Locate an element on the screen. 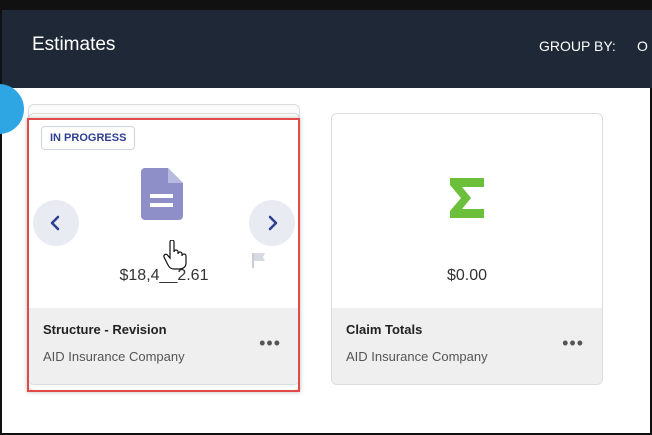 This screenshot has height=435, width=652. side-panel-toggle is located at coordinates (12, 109).